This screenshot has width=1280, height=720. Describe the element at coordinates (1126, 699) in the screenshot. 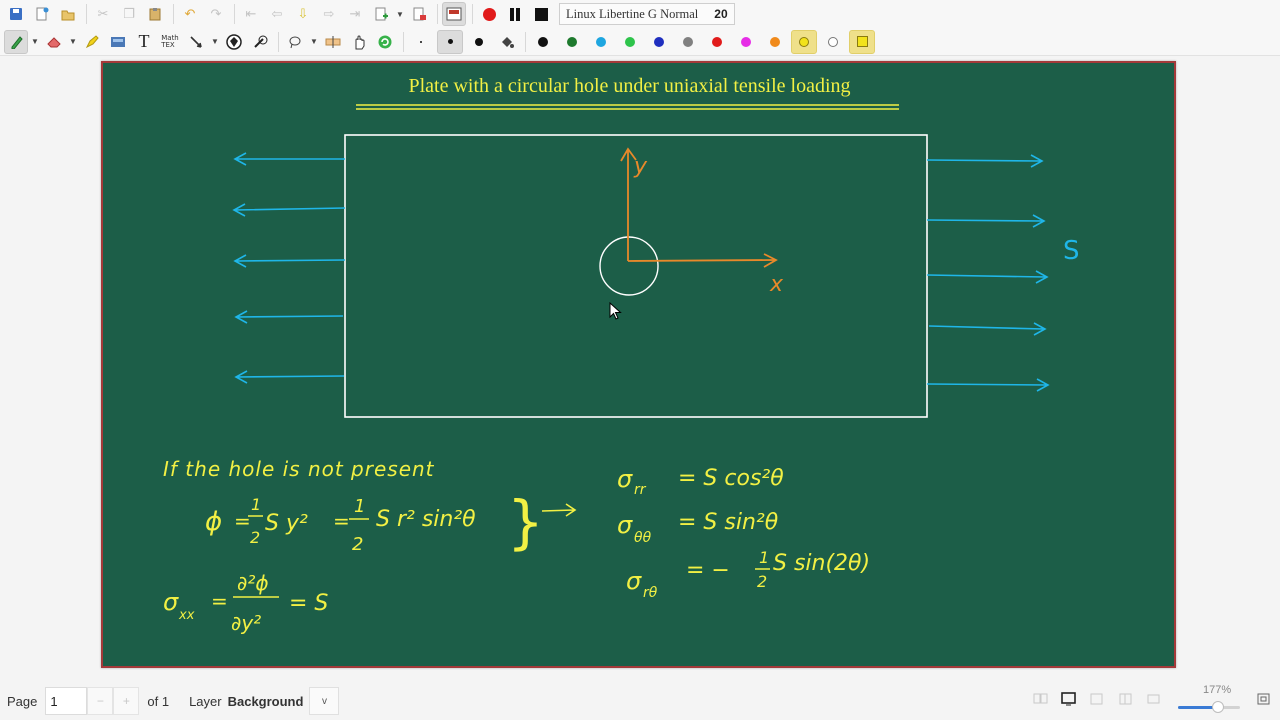

I see `layout-grid-icon` at that location.